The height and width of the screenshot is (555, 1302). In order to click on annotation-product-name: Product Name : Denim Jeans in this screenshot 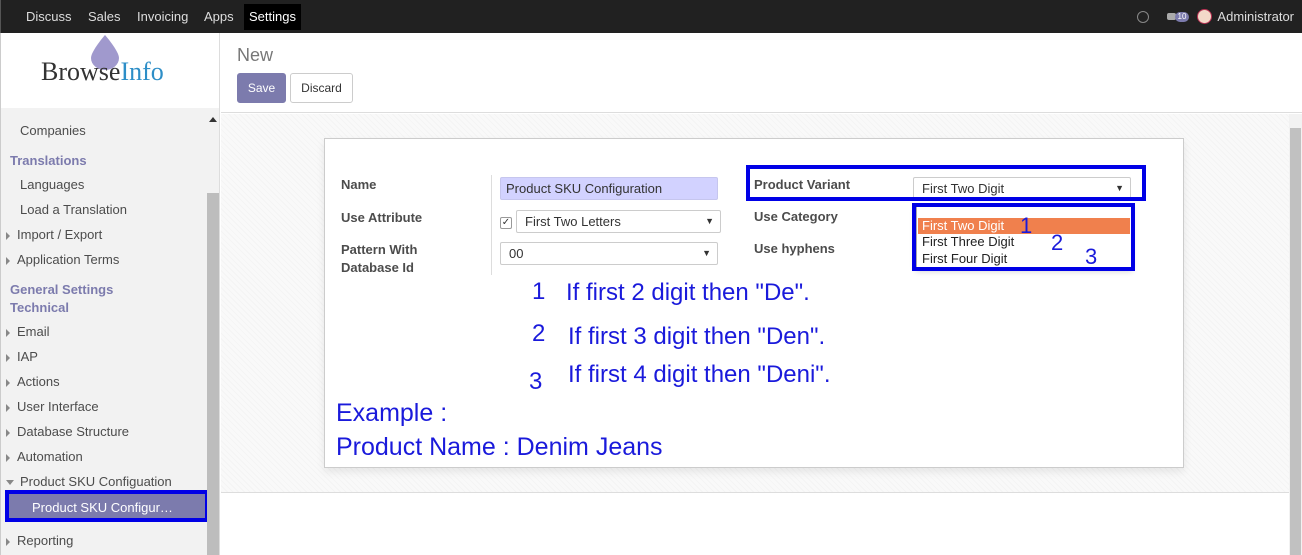, I will do `click(499, 447)`.